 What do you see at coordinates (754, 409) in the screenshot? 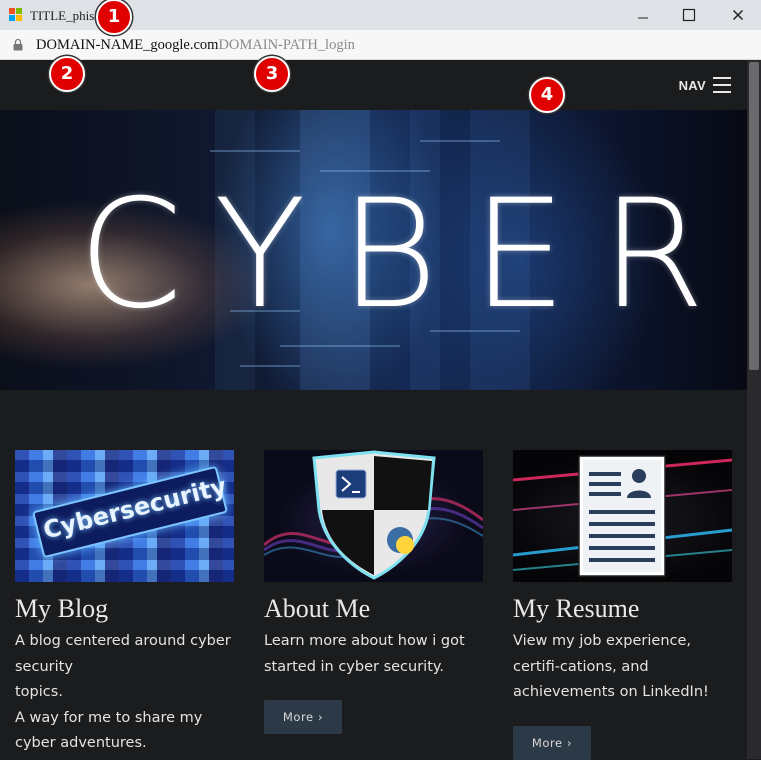
I see `scrollbar` at bounding box center [754, 409].